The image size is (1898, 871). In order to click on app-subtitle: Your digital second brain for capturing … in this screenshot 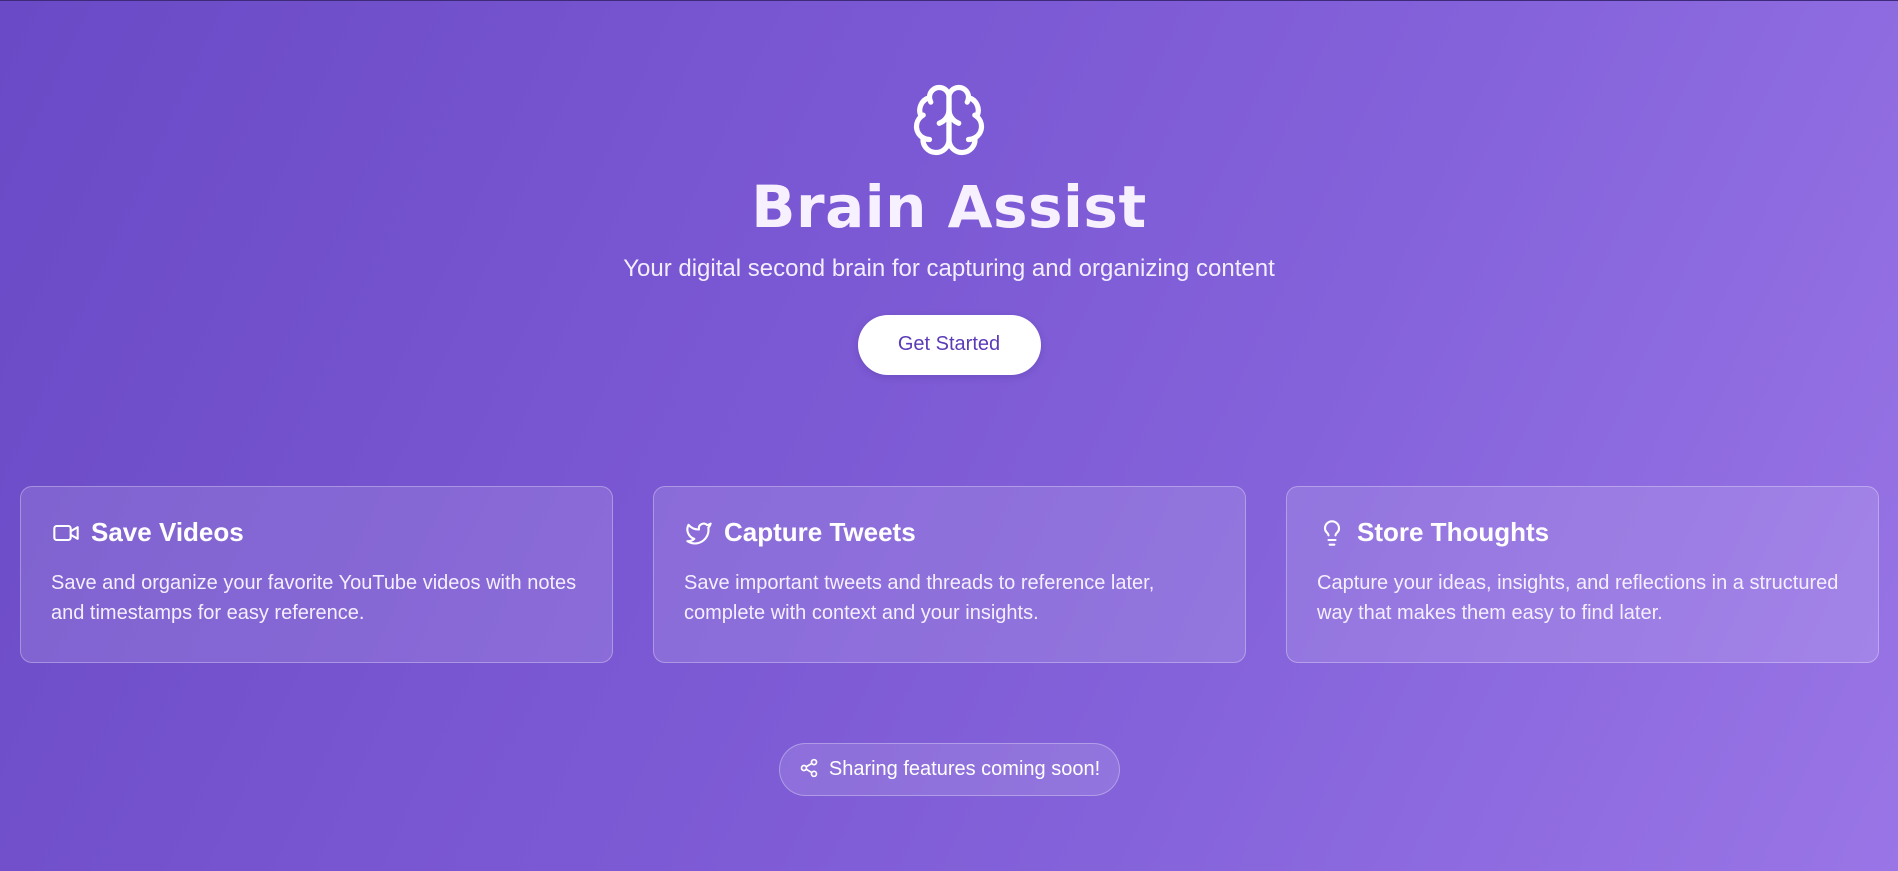, I will do `click(949, 268)`.